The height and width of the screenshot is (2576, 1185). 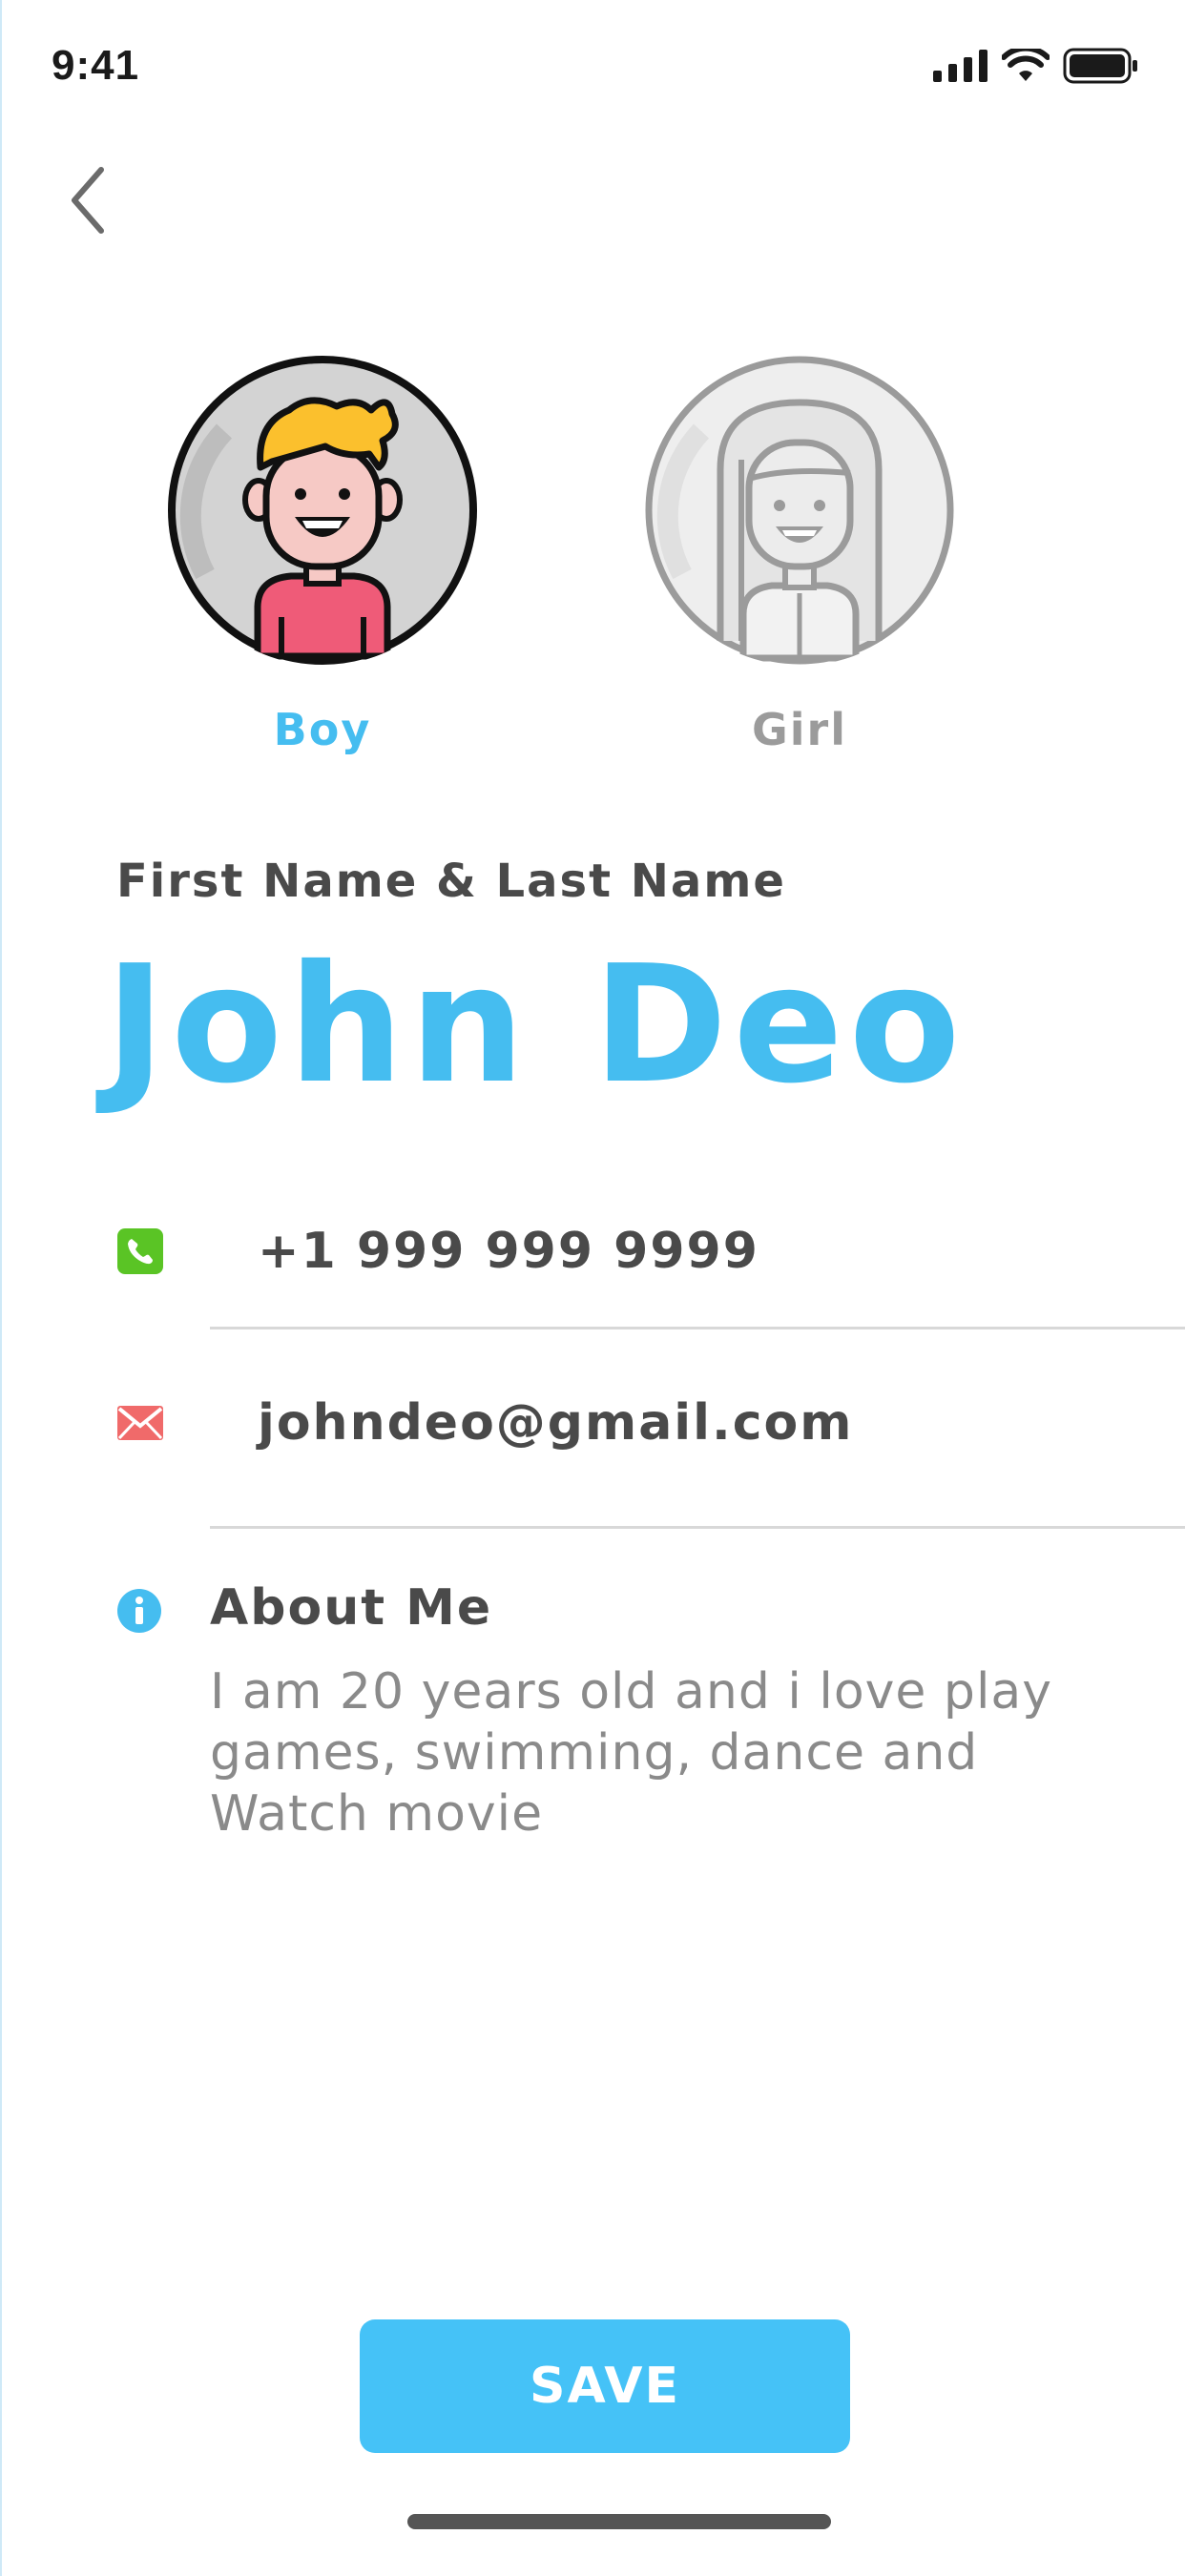 I want to click on gender-option-boy: Boy, so click(x=323, y=555).